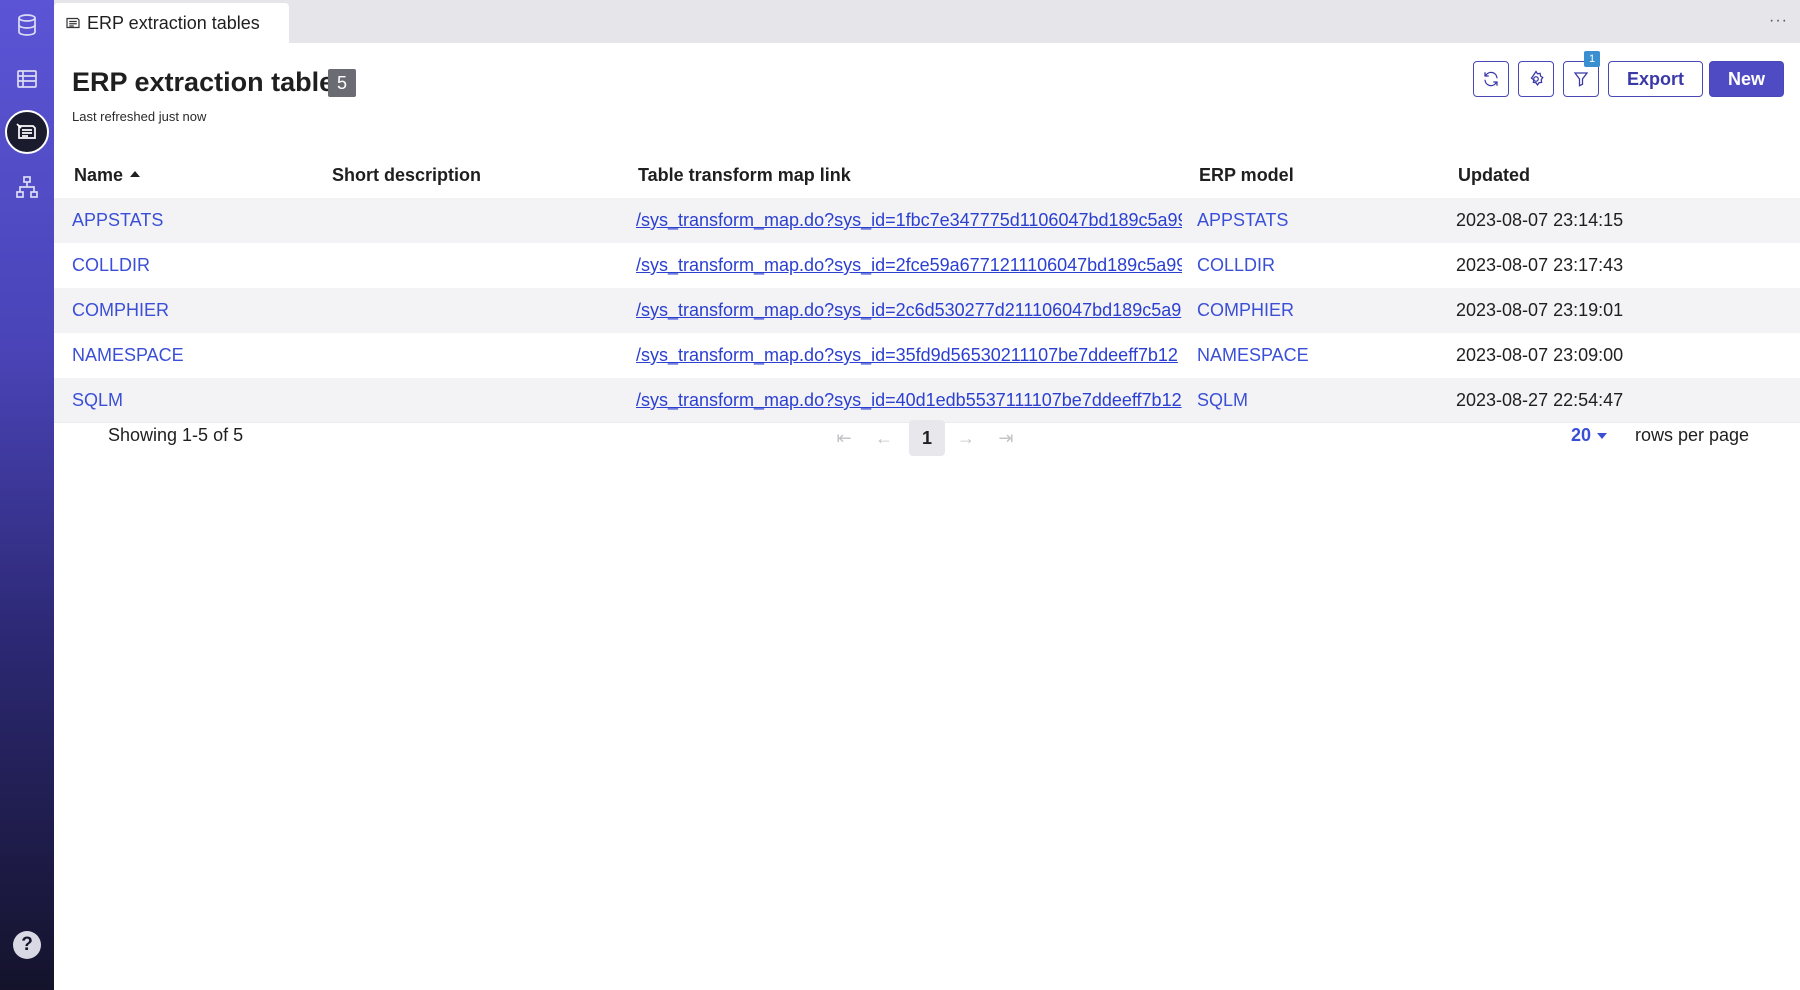 The image size is (1800, 990). What do you see at coordinates (966, 438) in the screenshot?
I see `next-page-icon: →` at bounding box center [966, 438].